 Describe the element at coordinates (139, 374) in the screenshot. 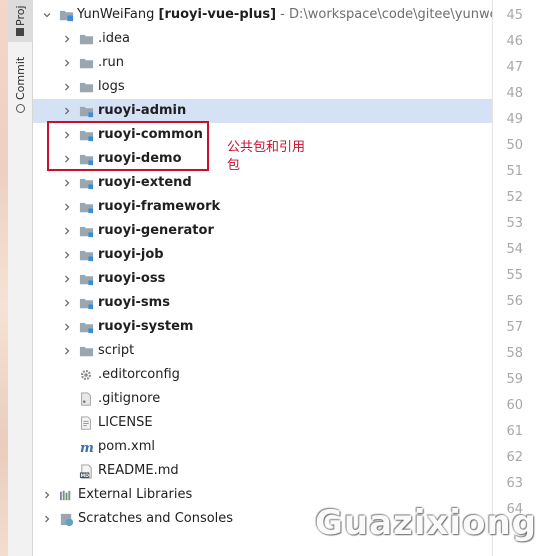

I see `tree-item-label: .editorconfig` at that location.